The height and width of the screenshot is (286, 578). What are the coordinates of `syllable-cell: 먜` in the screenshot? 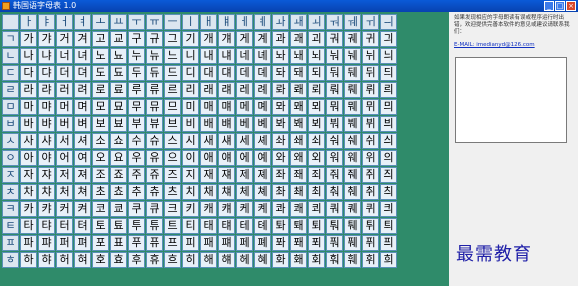 It's located at (226, 107).